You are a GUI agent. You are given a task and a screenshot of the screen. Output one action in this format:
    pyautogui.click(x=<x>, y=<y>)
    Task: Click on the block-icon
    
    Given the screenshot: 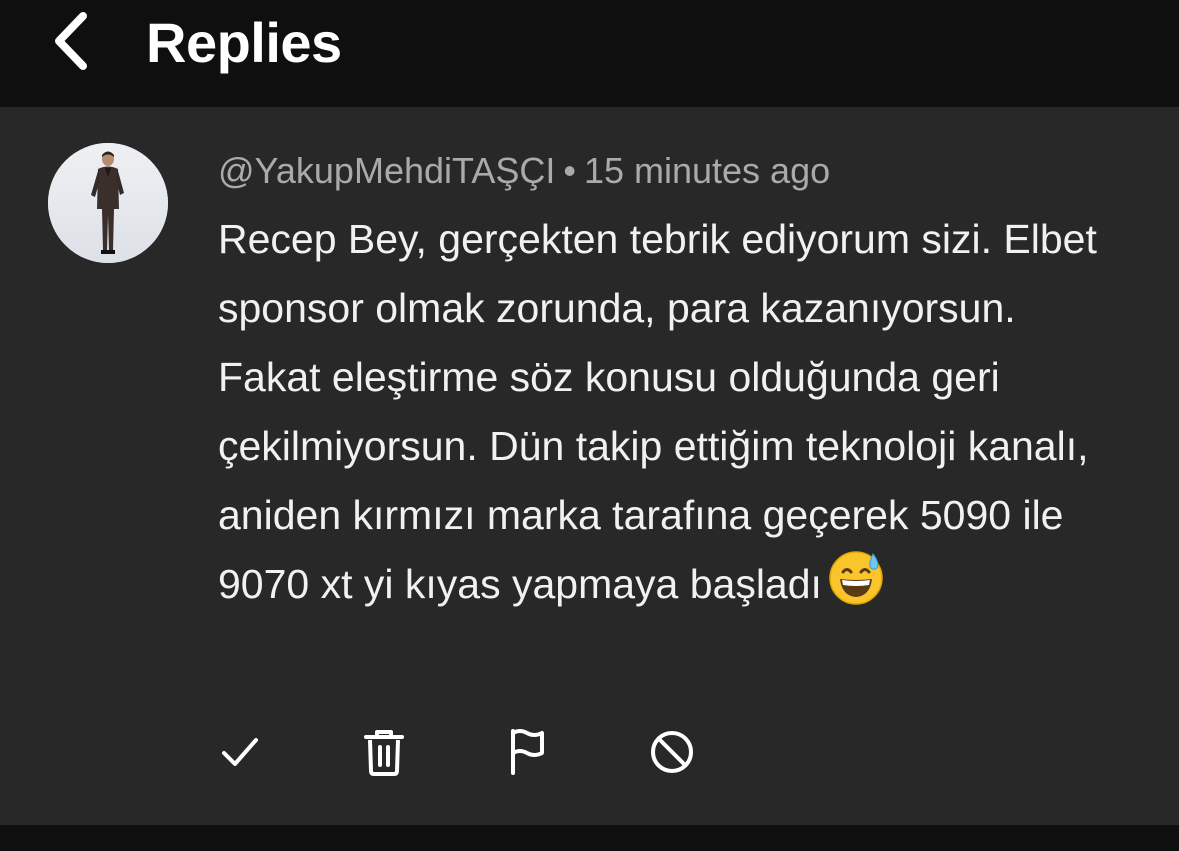 What is the action you would take?
    pyautogui.click(x=672, y=752)
    